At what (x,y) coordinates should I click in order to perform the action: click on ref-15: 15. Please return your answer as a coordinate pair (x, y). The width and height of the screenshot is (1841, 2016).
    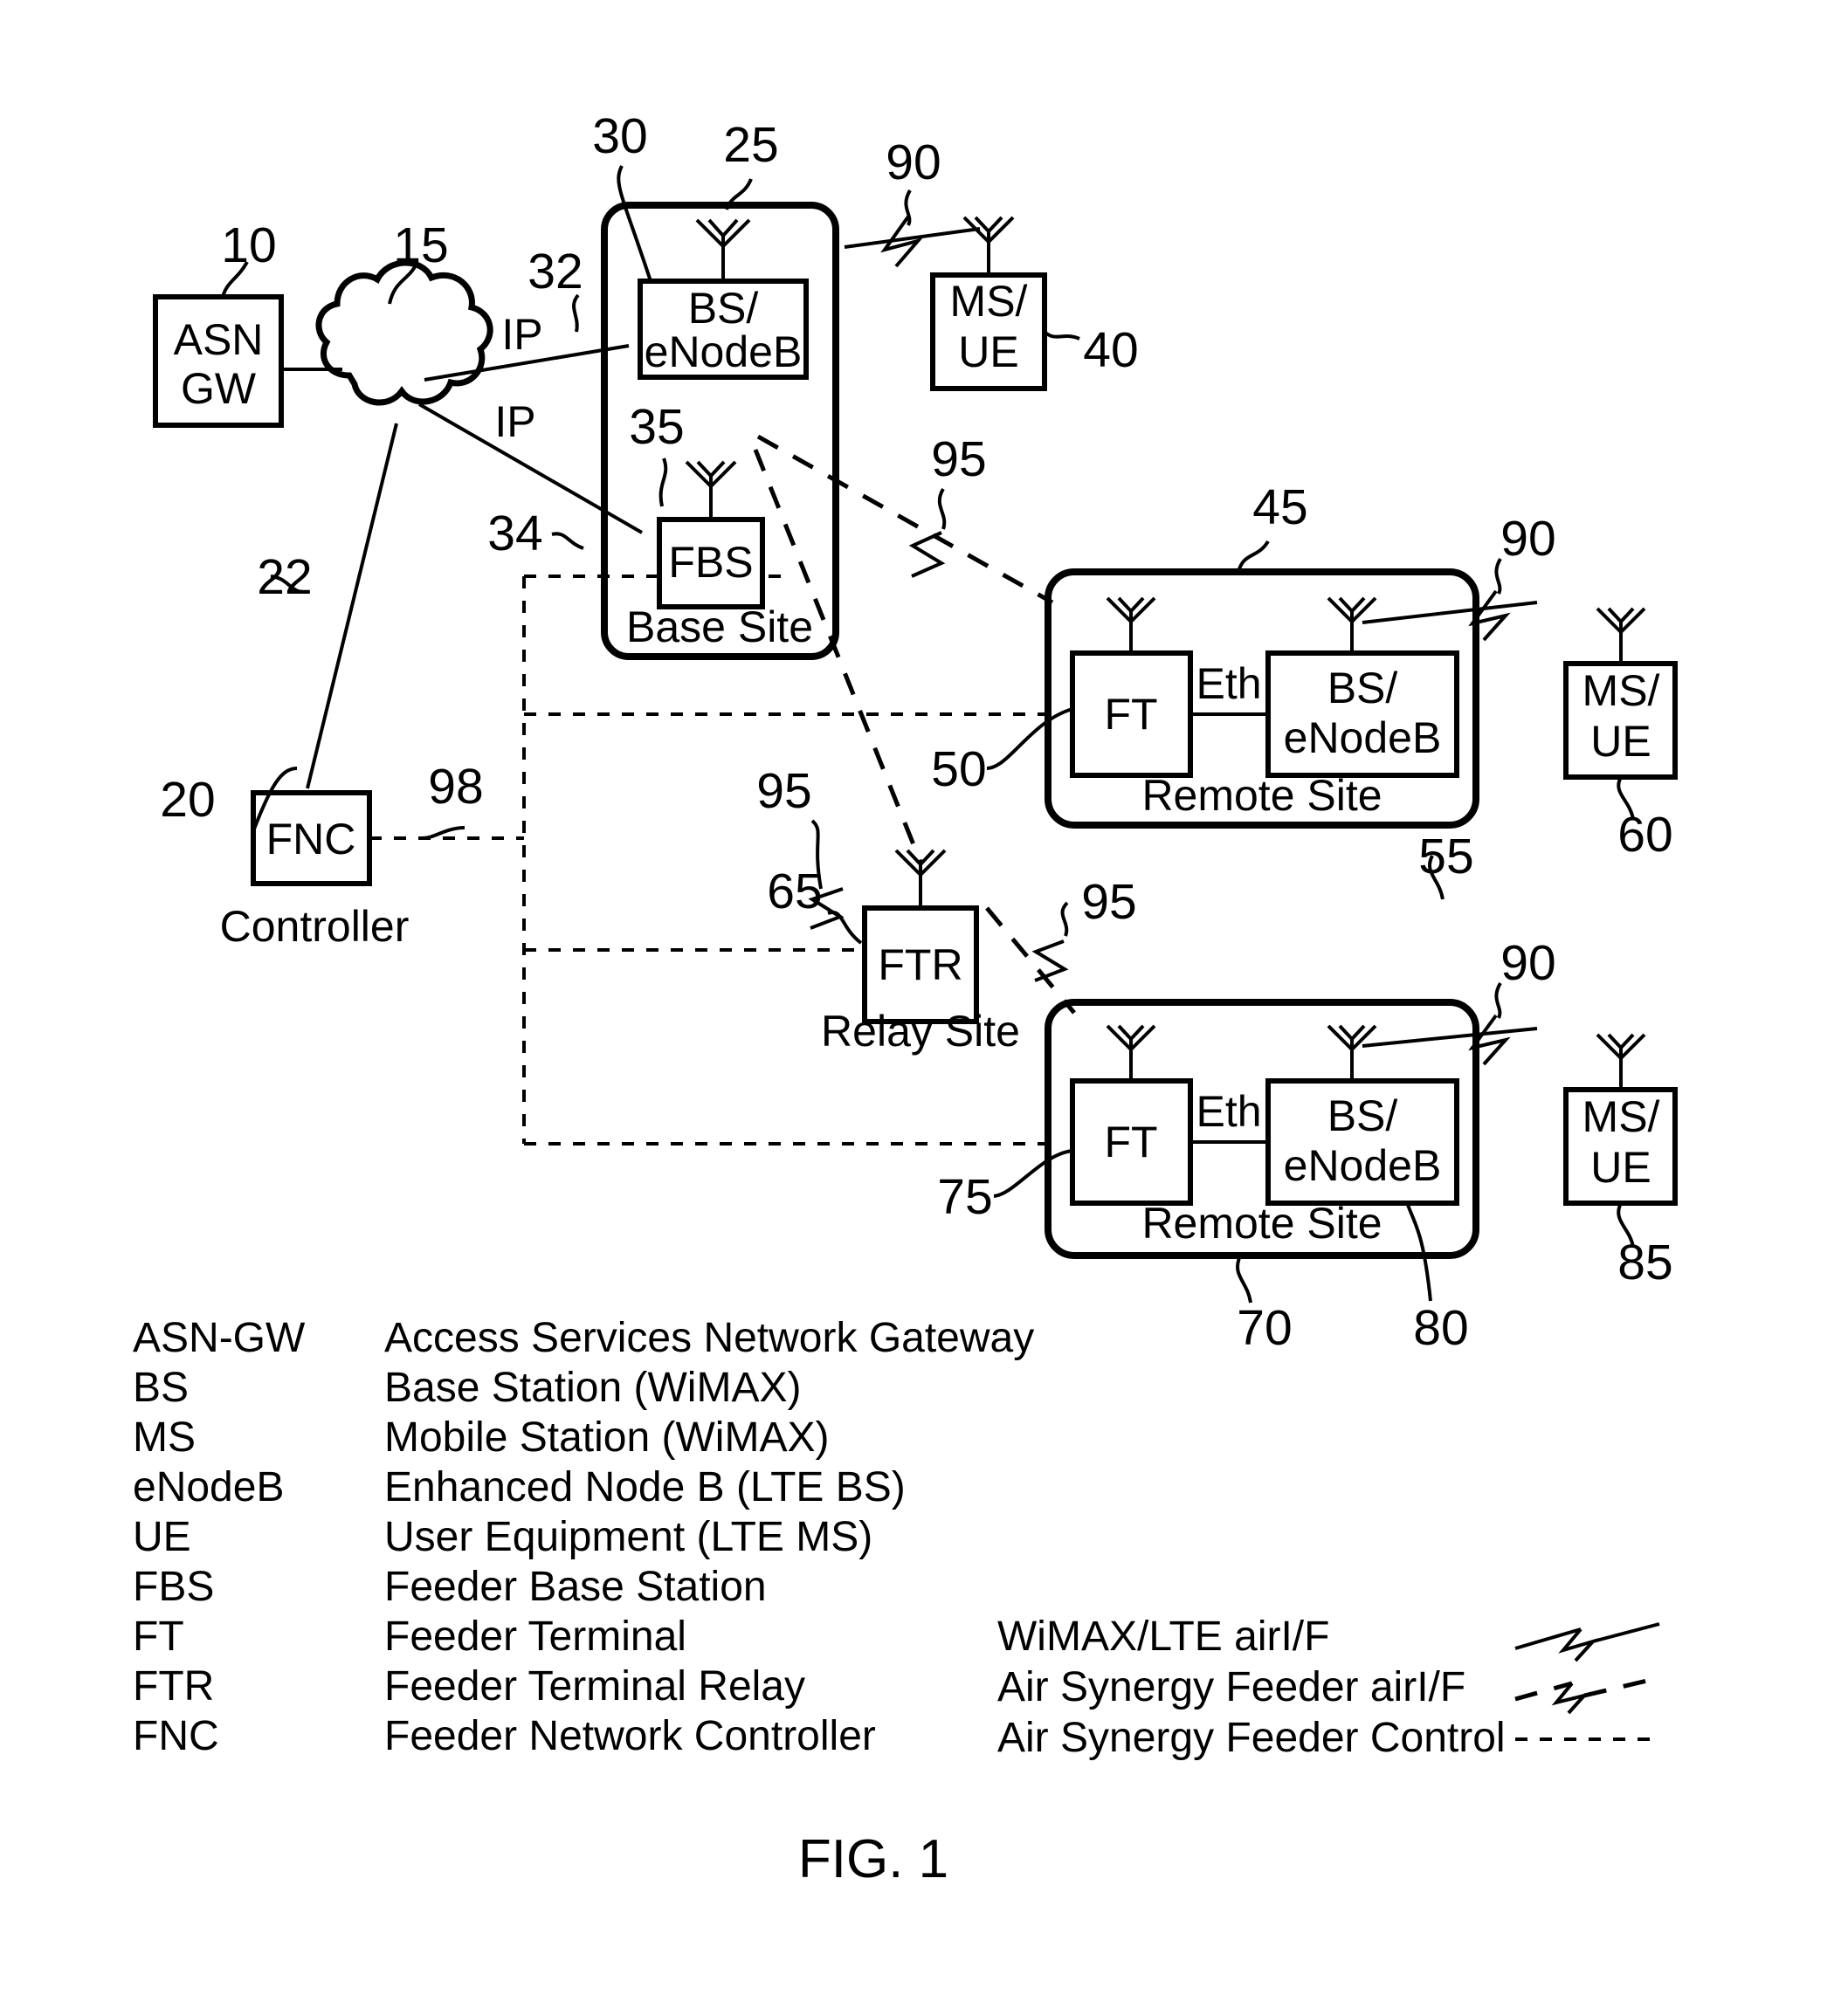
    Looking at the image, I should click on (420, 245).